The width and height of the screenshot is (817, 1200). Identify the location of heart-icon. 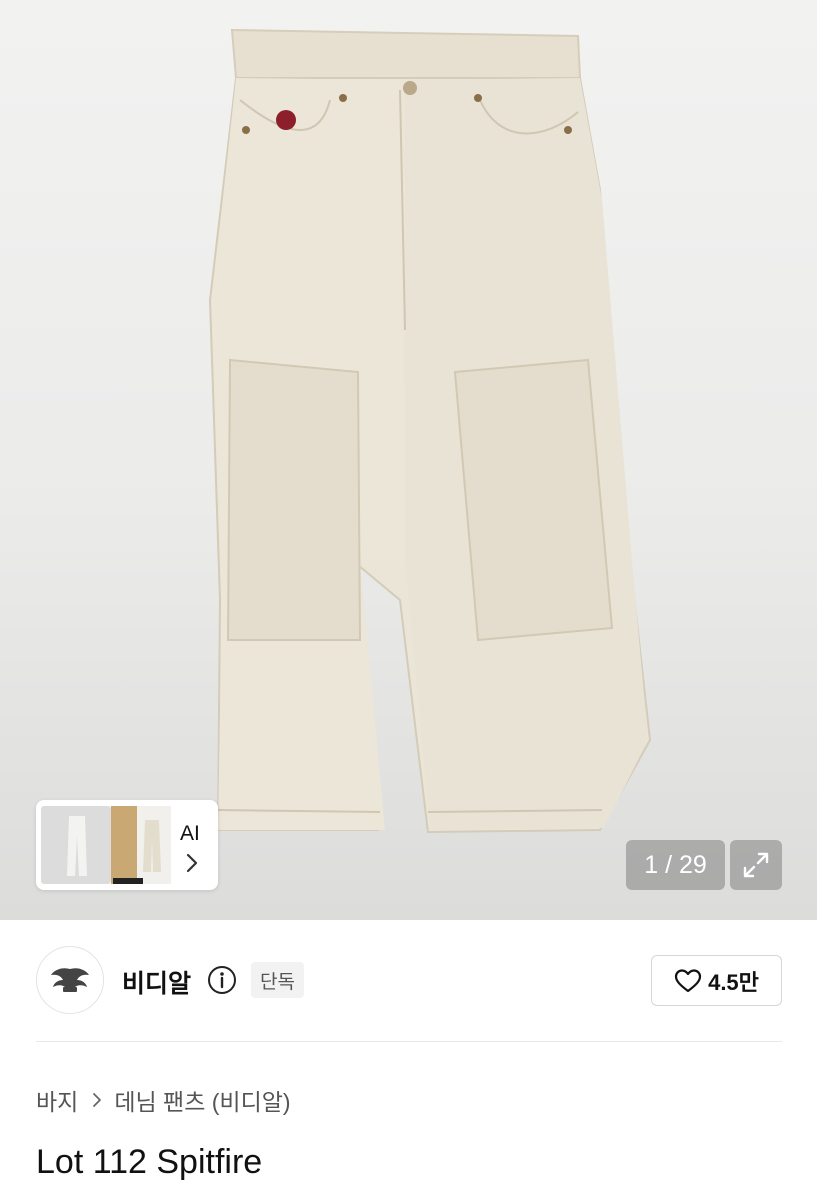
(688, 980).